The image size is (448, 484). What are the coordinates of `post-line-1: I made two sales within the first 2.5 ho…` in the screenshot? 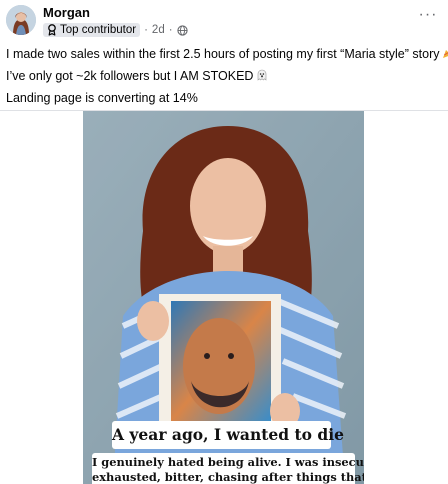 It's located at (227, 54).